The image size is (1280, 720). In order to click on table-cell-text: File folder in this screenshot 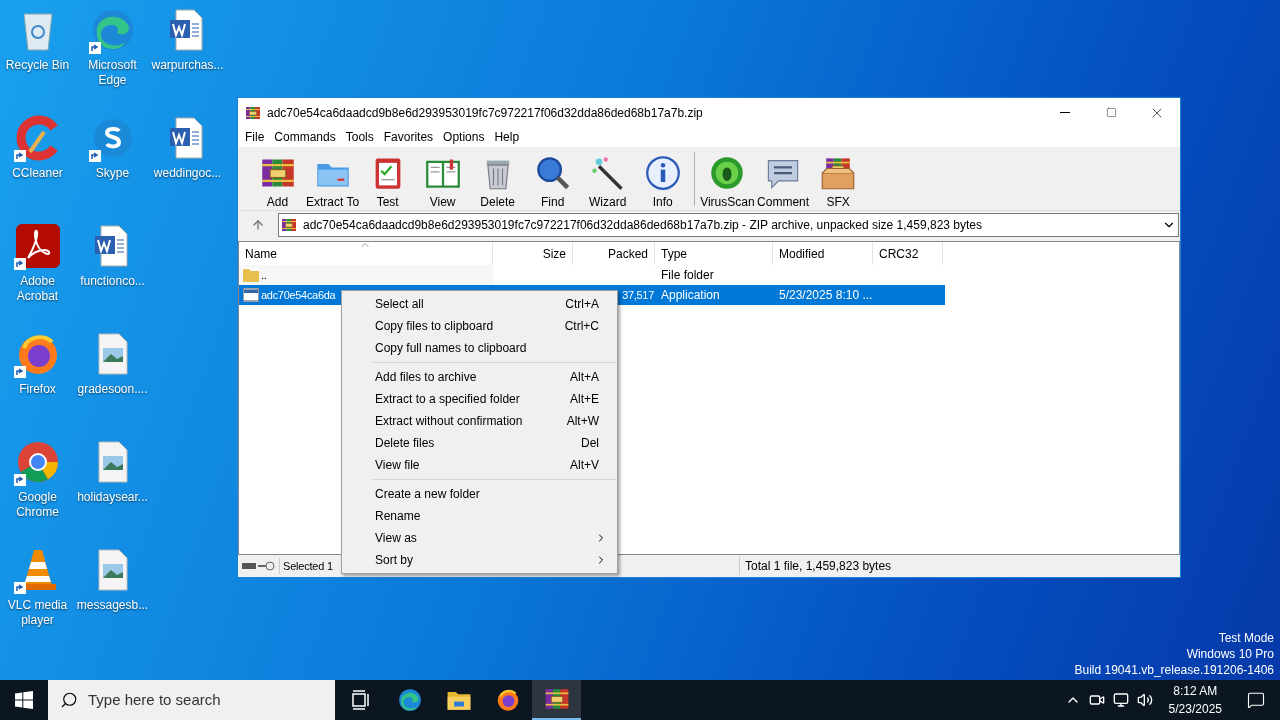, I will do `click(687, 275)`.